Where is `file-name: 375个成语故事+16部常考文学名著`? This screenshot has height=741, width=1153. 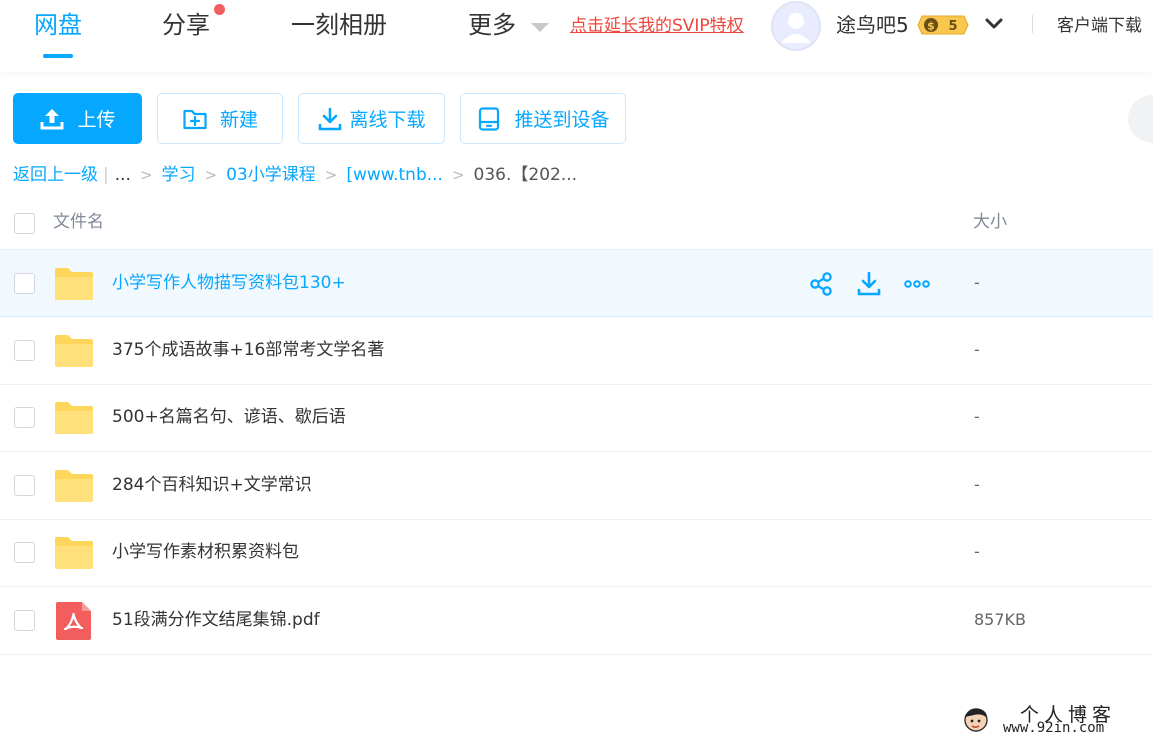
file-name: 375个成语故事+16部常考文学名著 is located at coordinates (248, 350).